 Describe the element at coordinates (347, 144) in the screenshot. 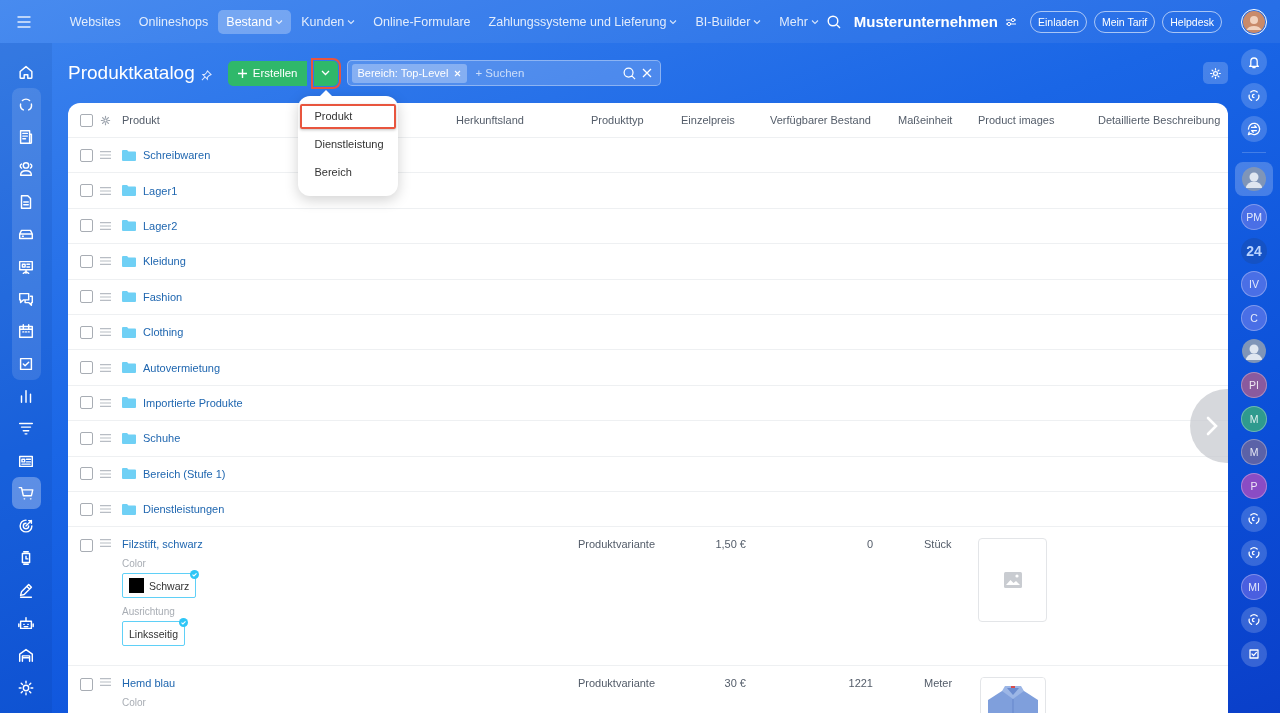

I see `menu-item: Dienstleistung` at that location.